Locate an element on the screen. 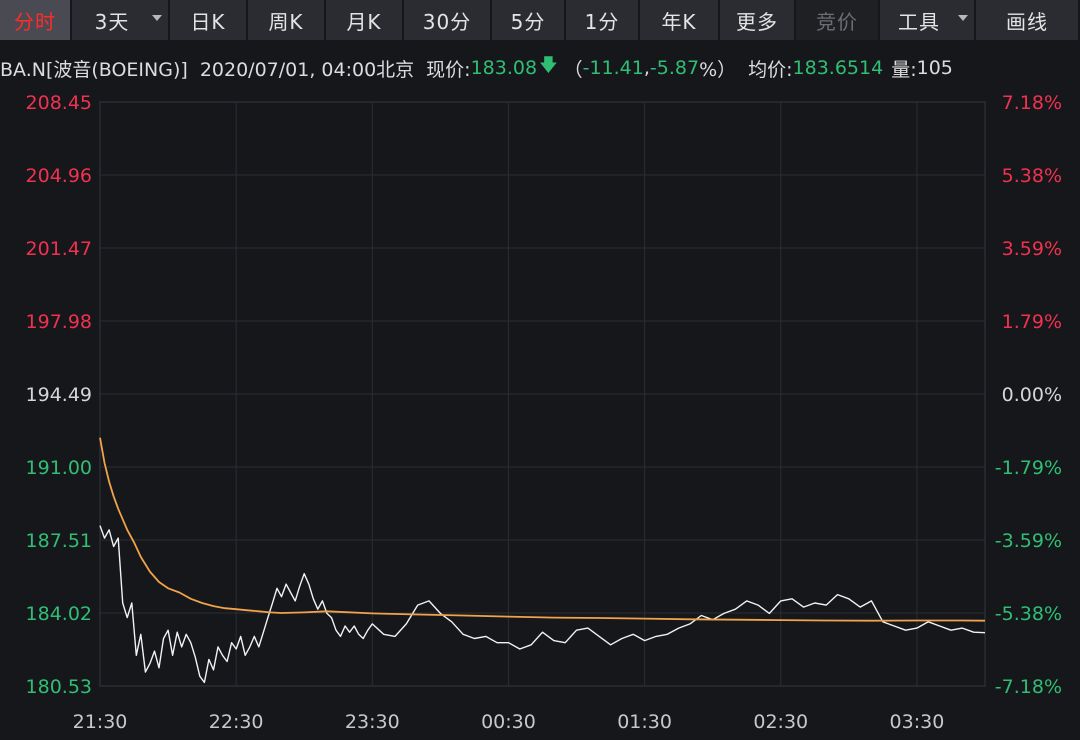  pct-tick-label: 5.38% is located at coordinates (1032, 176).